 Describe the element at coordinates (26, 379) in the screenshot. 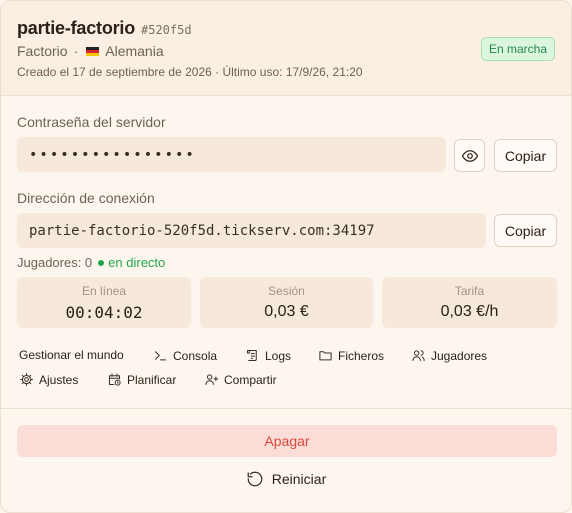

I see `gear-icon` at that location.